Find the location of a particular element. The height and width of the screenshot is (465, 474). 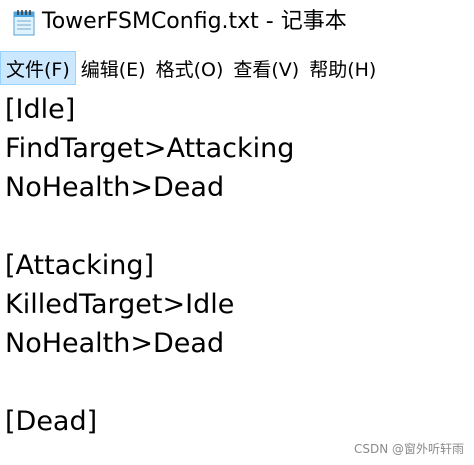

menu-help: 帮助(H) is located at coordinates (342, 68).